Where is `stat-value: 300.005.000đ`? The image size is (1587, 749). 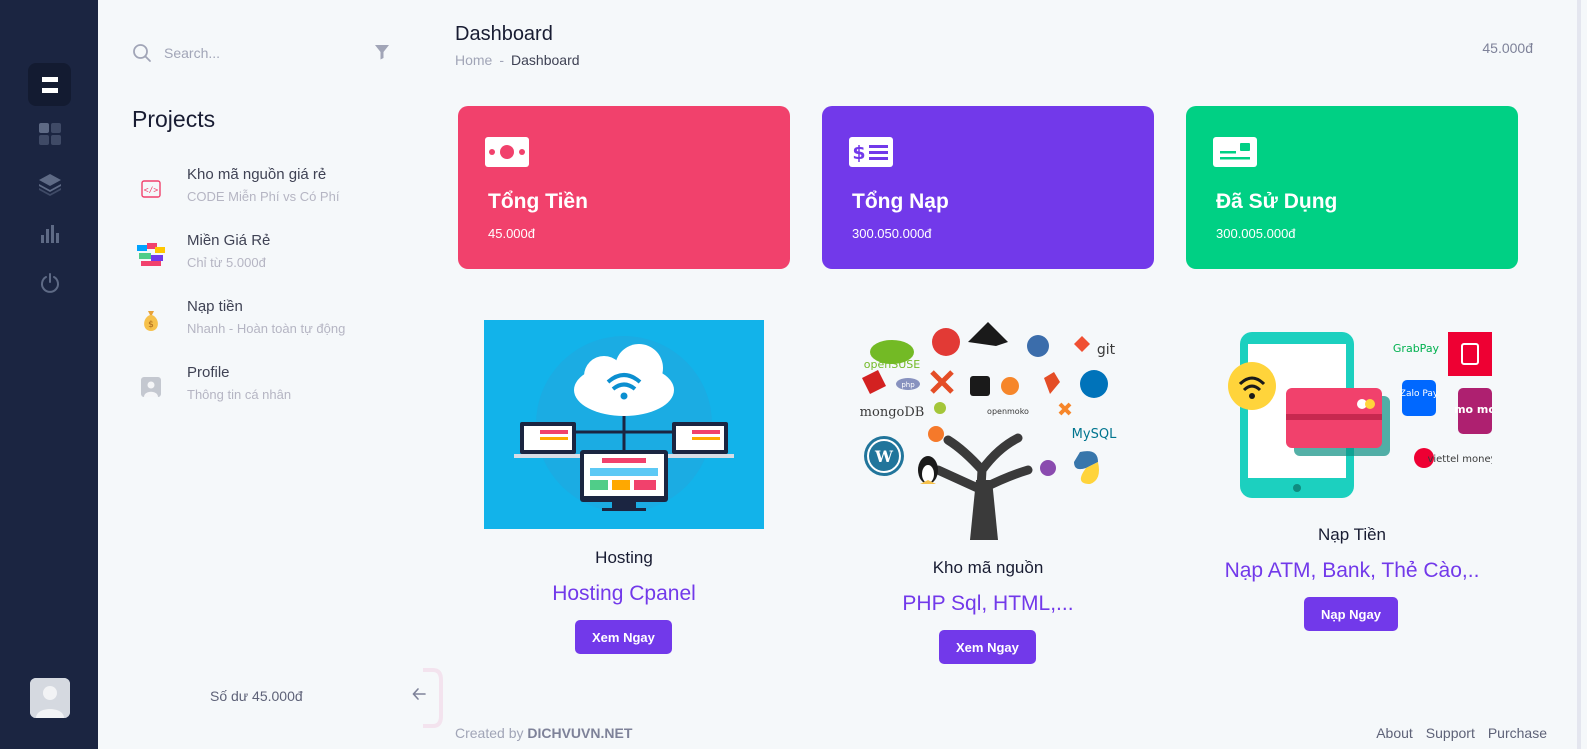
stat-value: 300.005.000đ is located at coordinates (1256, 233).